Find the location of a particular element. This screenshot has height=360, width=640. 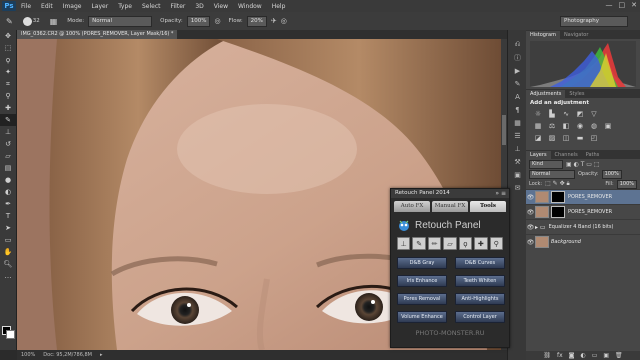

healing-brush-tool-icon: ✚ is located at coordinates (8, 108).